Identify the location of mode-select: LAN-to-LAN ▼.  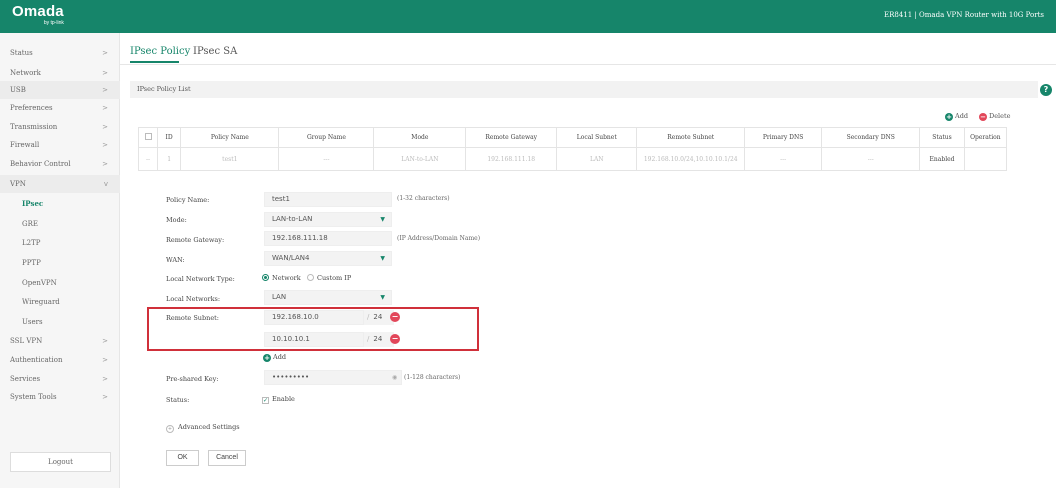
(328, 219).